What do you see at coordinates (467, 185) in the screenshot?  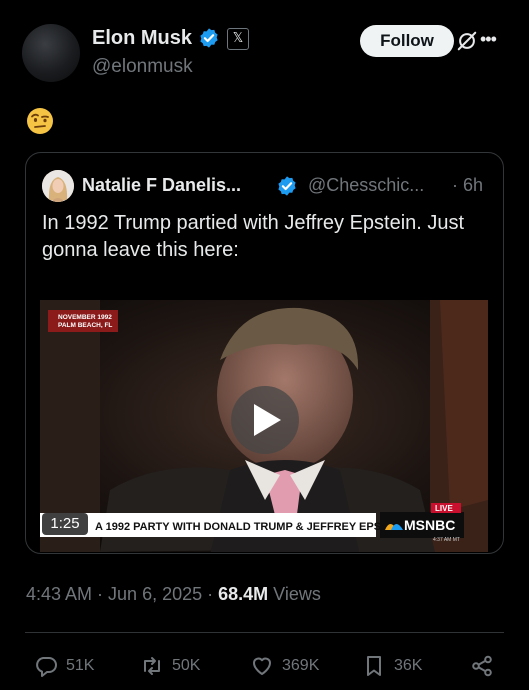 I see `quoted-post-time: · 6h` at bounding box center [467, 185].